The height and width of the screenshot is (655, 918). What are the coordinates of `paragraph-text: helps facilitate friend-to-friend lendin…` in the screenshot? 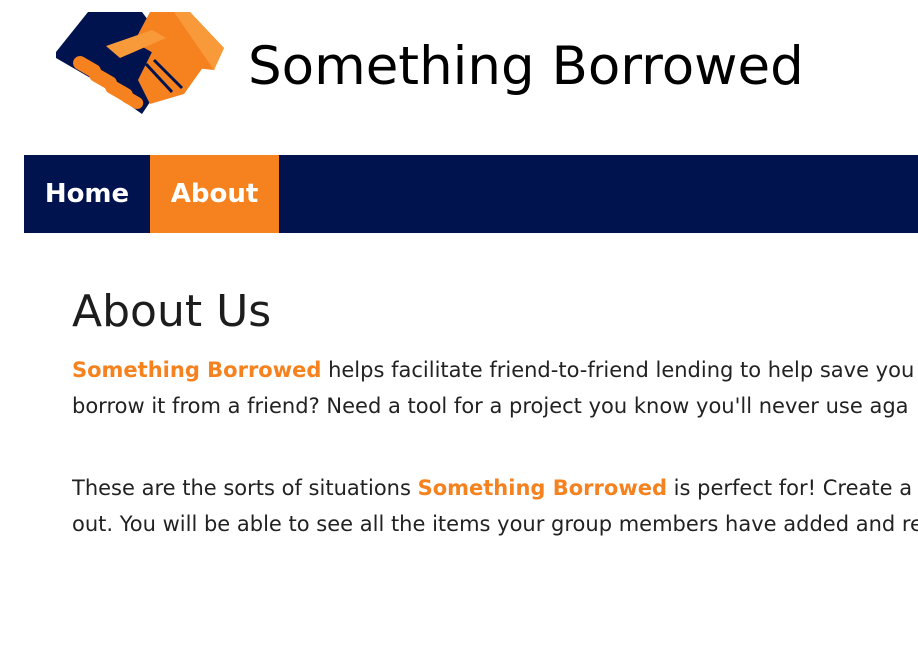 It's located at (618, 370).